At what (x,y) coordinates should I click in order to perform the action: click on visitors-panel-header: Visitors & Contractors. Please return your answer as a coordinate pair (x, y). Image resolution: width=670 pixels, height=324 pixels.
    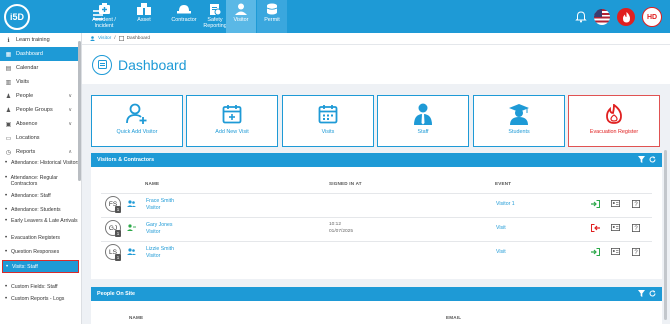
    Looking at the image, I should click on (376, 160).